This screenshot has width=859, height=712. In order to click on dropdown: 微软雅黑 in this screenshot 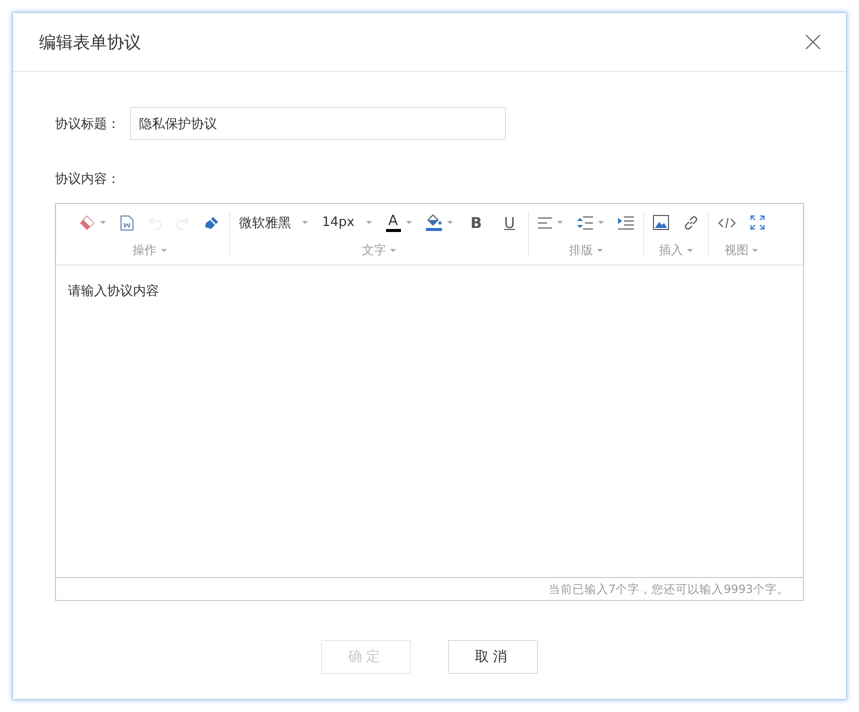, I will do `click(273, 223)`.